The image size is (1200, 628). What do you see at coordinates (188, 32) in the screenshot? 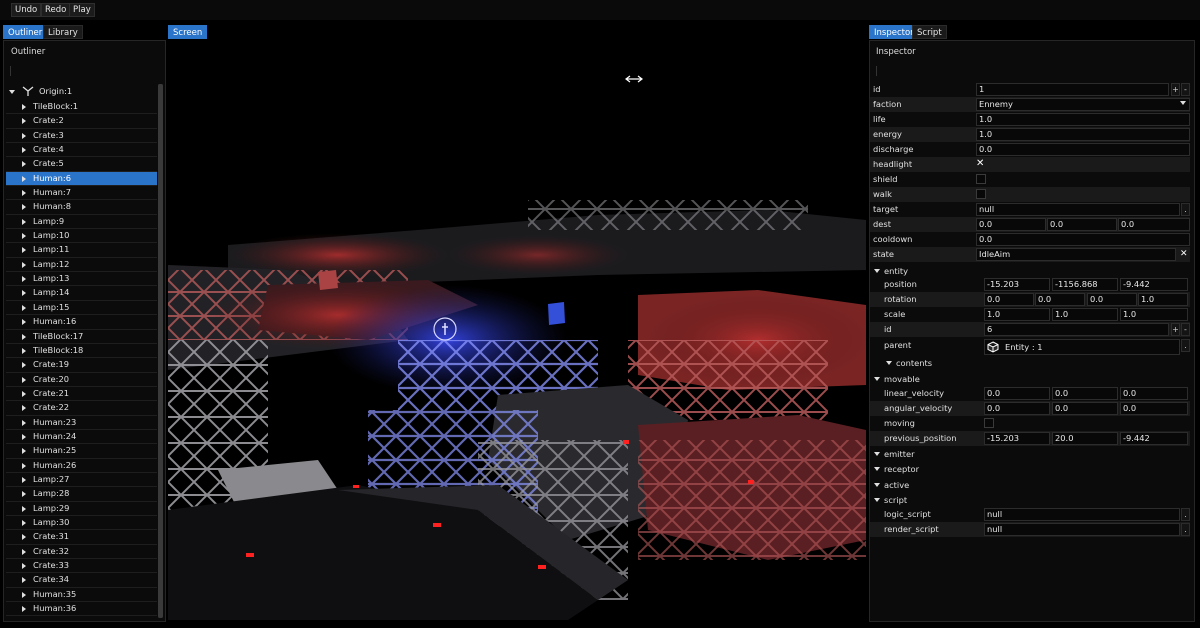
I see `tab-screen: Screen` at bounding box center [188, 32].